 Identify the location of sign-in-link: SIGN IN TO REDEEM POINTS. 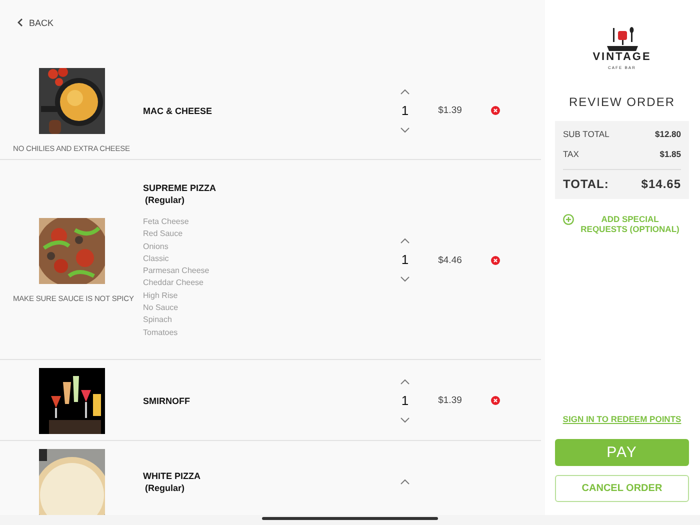
(622, 419).